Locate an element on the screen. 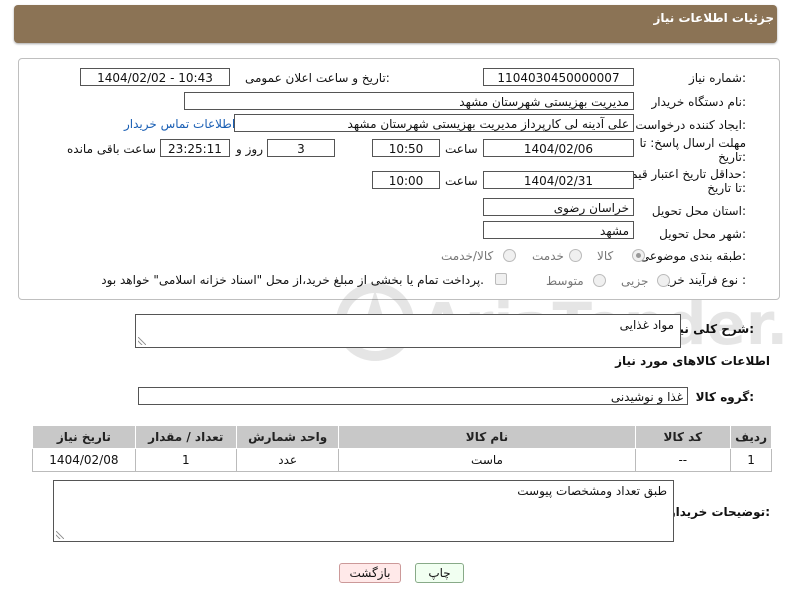  goods-group-field: غذا و نوشیدنی is located at coordinates (413, 396).